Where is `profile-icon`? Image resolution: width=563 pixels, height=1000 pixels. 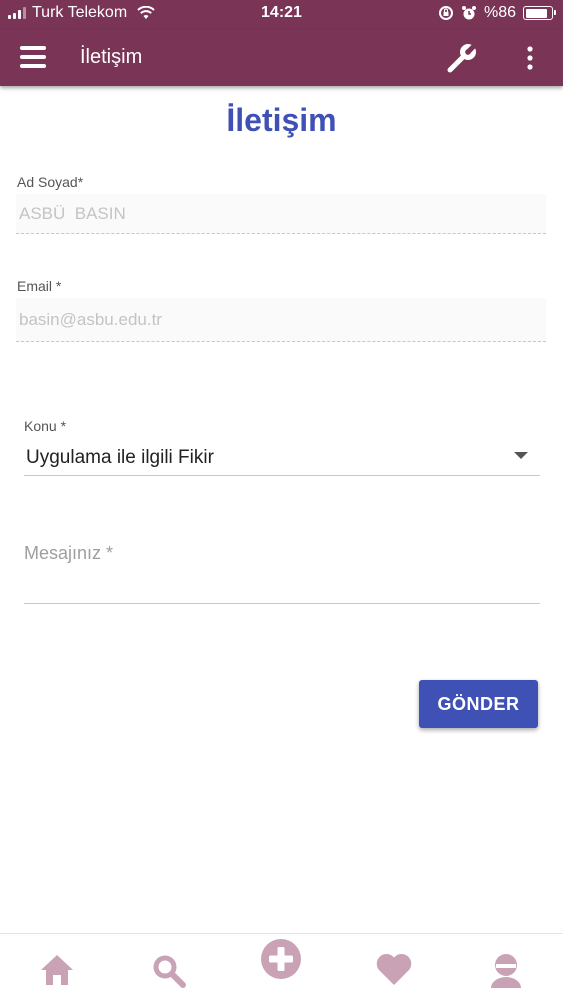 profile-icon is located at coordinates (506, 971).